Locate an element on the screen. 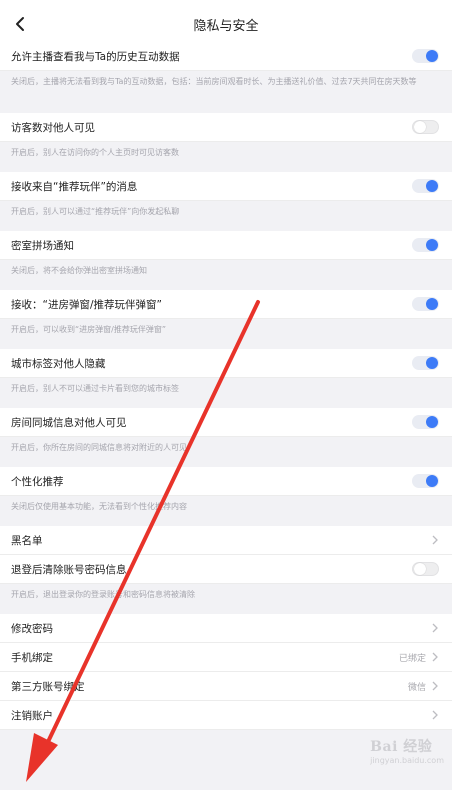  phone-binding-item: 手机绑定 已绑定 is located at coordinates (226, 657).